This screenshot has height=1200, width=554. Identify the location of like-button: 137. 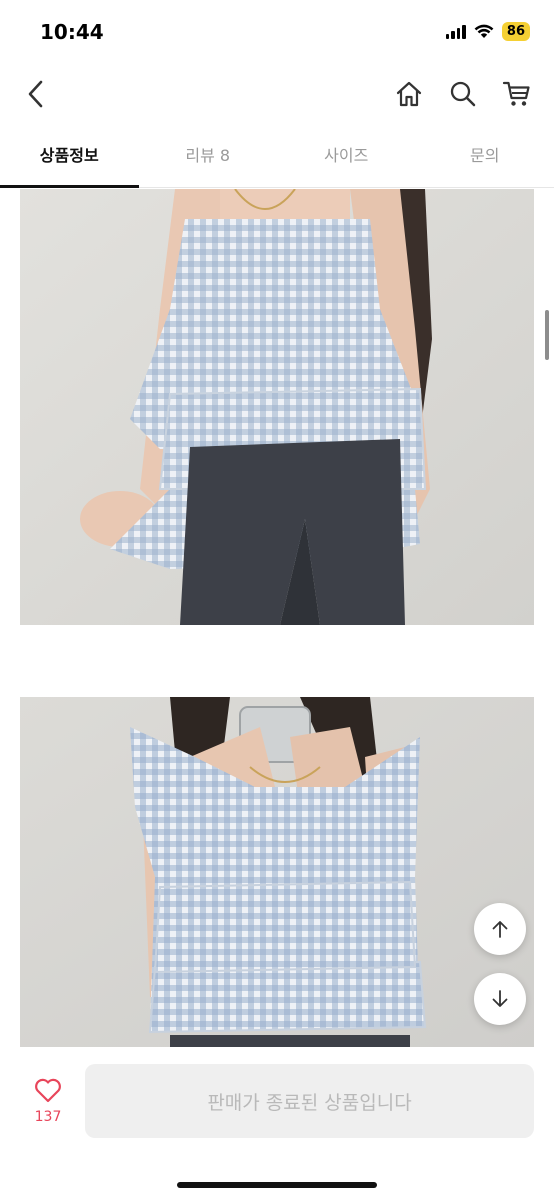
(48, 1101).